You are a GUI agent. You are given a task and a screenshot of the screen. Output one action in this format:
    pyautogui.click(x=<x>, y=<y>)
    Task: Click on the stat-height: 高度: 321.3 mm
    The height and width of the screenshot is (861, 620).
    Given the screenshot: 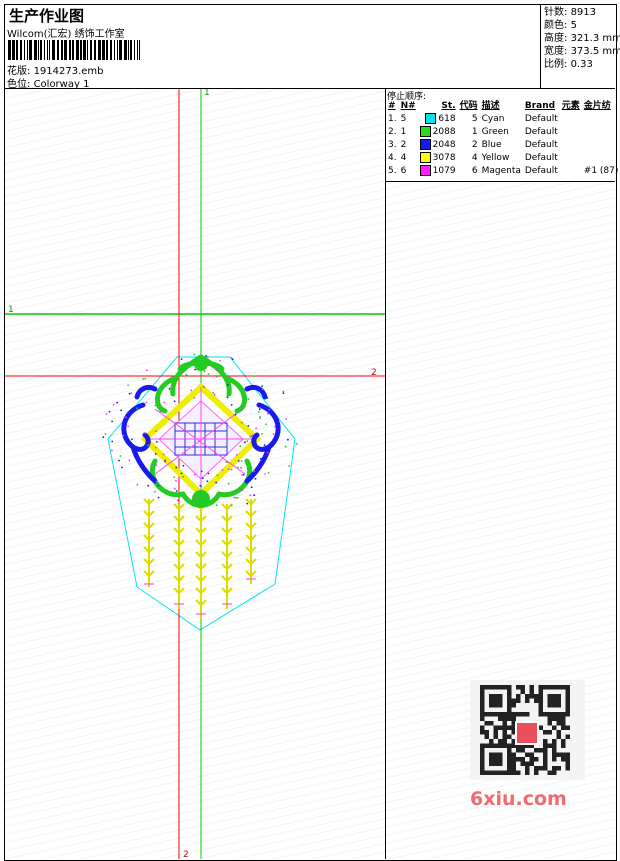 What is the action you would take?
    pyautogui.click(x=582, y=38)
    